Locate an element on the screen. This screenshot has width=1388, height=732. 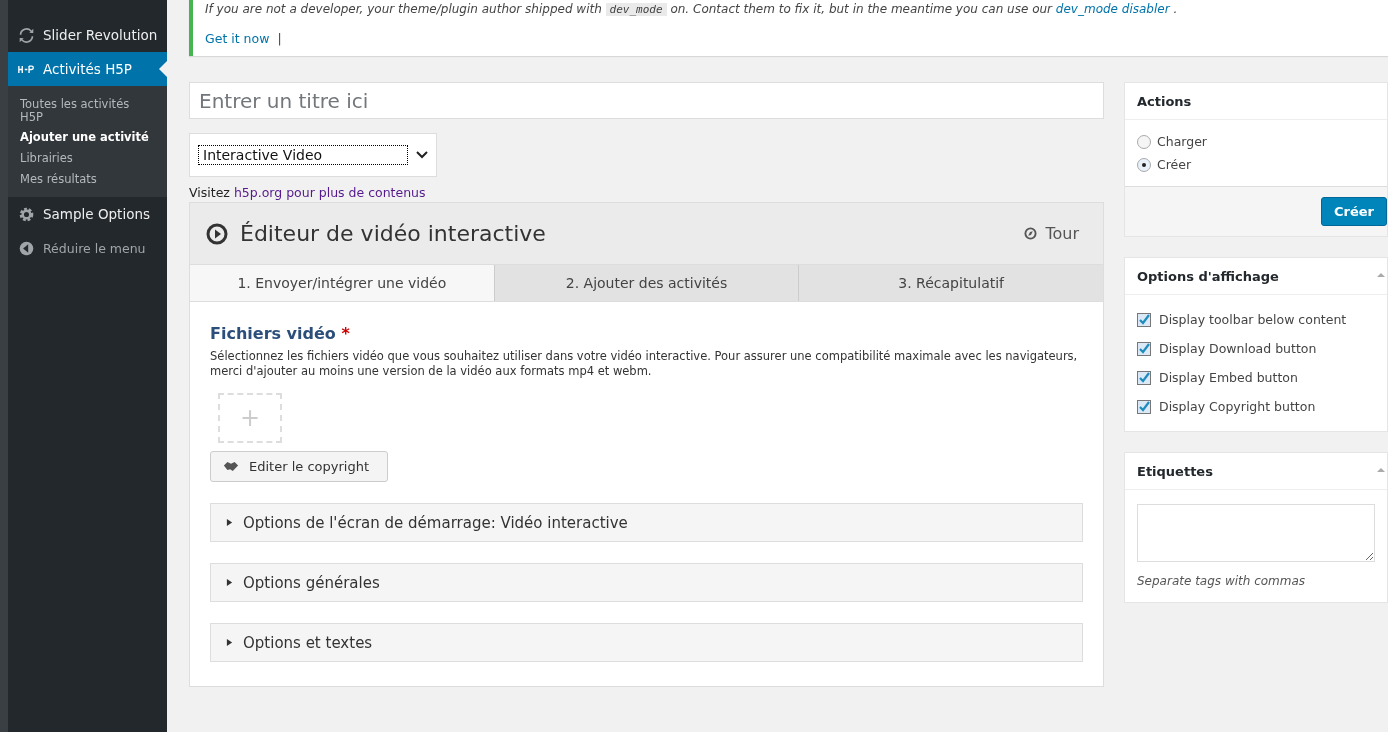
compass-icon is located at coordinates (1031, 233).